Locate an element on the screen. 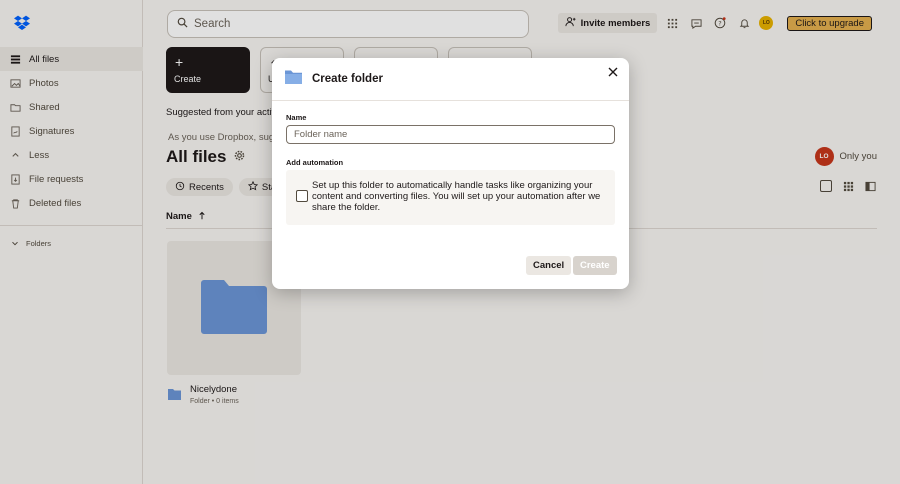  dialog-header: Create folder is located at coordinates (450, 79).